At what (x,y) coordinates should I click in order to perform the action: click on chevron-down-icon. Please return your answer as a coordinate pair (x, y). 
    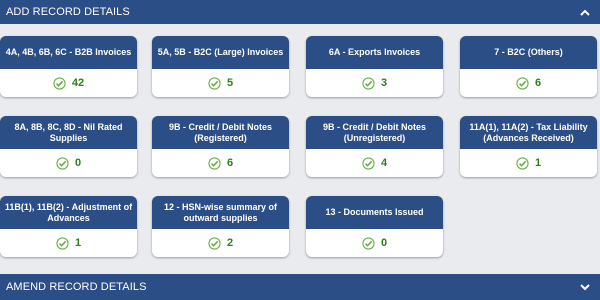
    Looking at the image, I should click on (585, 287).